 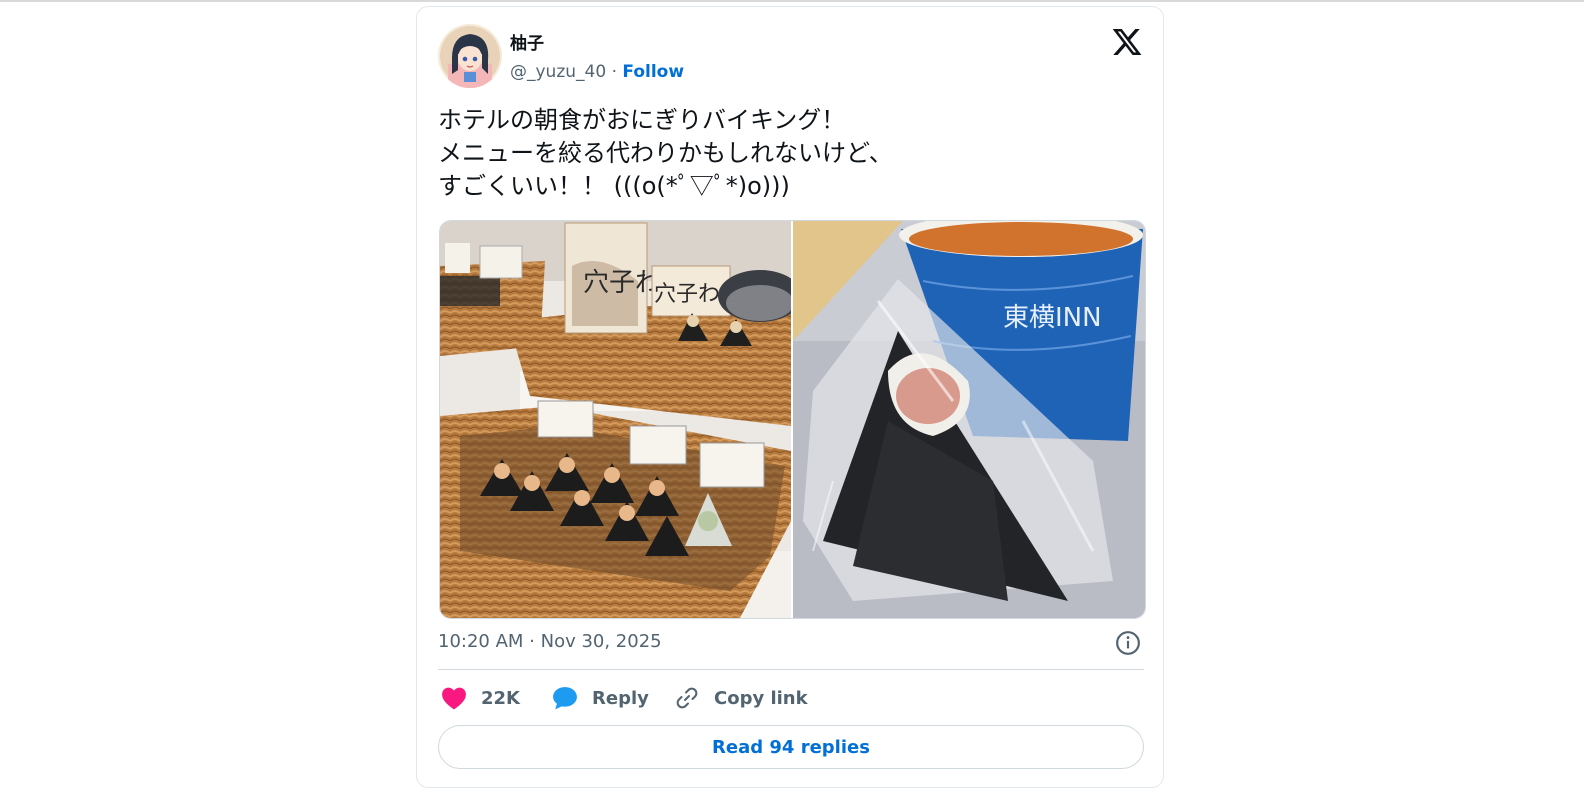 I want to click on reply-label: Reply, so click(x=620, y=698).